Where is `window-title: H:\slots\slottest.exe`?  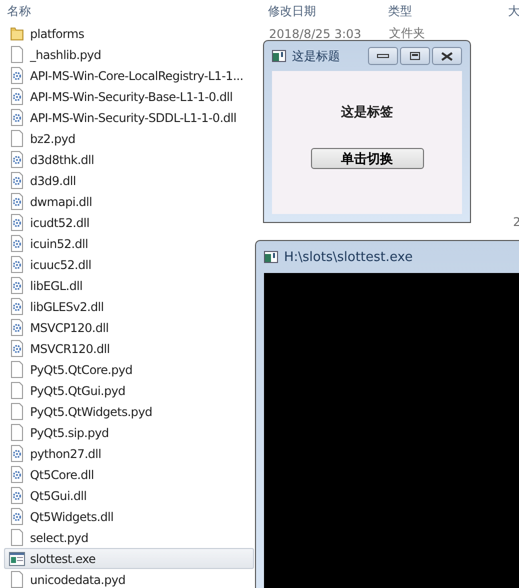 window-title: H:\slots\slottest.exe is located at coordinates (348, 257).